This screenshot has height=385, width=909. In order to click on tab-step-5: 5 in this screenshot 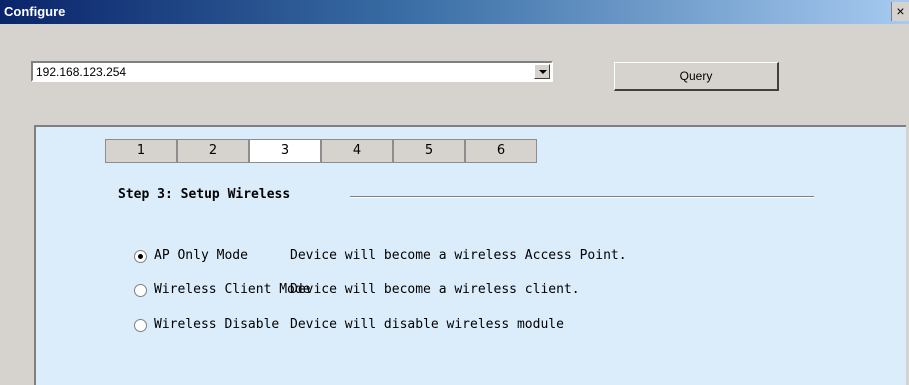, I will do `click(429, 151)`.